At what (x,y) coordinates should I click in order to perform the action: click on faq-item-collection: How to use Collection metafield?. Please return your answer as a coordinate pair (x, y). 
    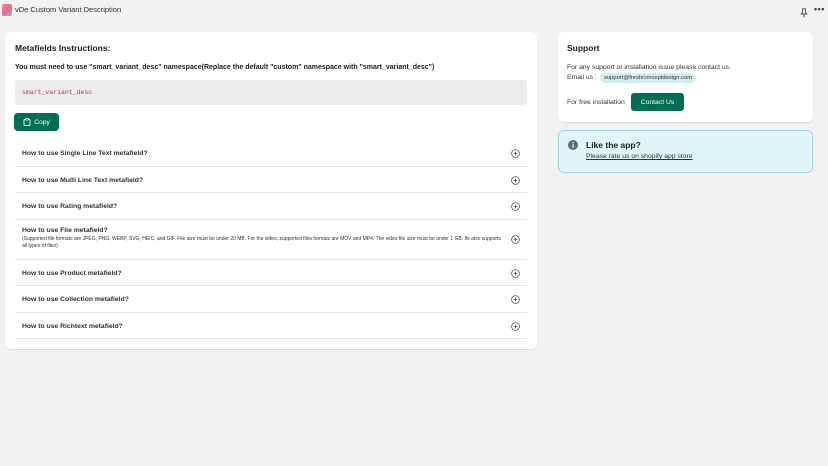
    Looking at the image, I should click on (271, 299).